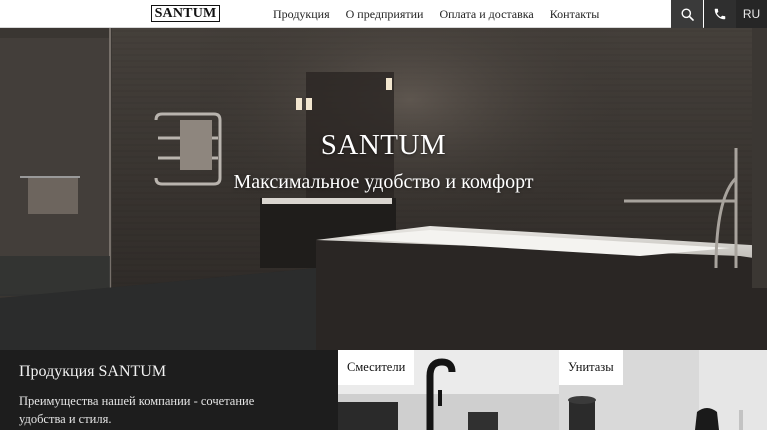 The height and width of the screenshot is (430, 767). What do you see at coordinates (383, 145) in the screenshot?
I see `hero-title: SANTUM` at bounding box center [383, 145].